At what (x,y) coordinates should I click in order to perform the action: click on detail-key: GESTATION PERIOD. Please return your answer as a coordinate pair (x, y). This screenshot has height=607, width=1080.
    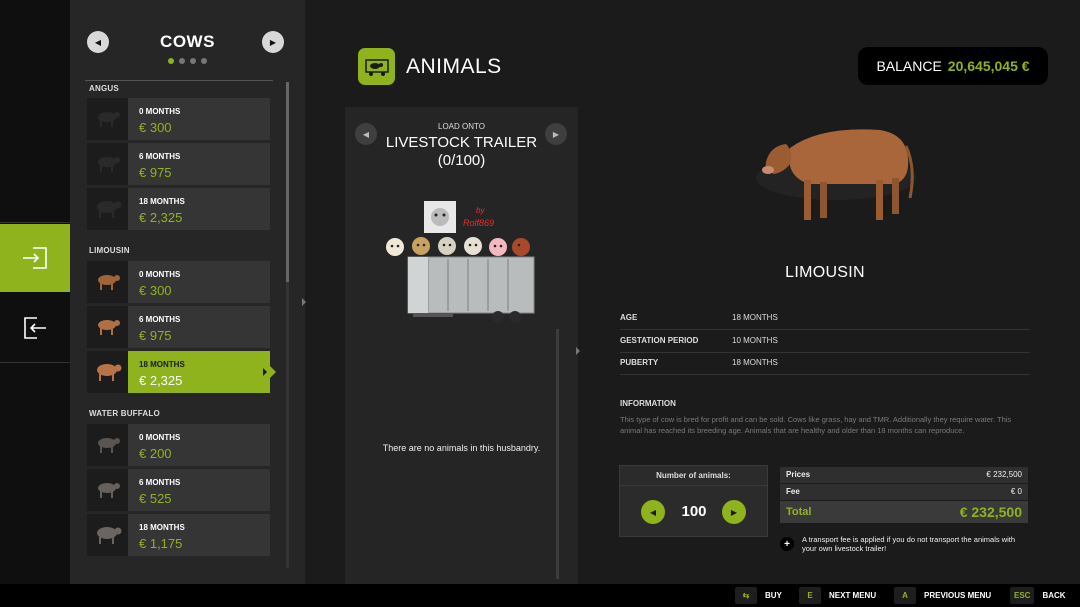
    Looking at the image, I should click on (659, 340).